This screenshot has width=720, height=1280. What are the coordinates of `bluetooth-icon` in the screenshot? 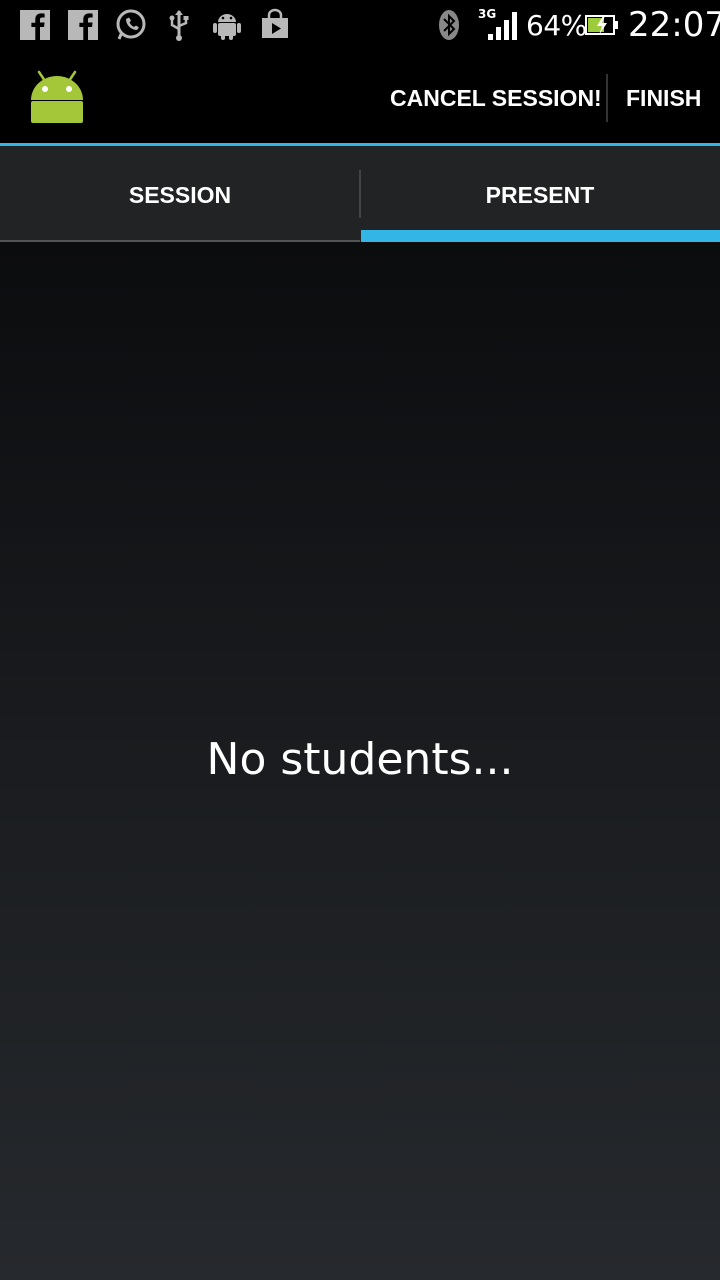 It's located at (449, 25).